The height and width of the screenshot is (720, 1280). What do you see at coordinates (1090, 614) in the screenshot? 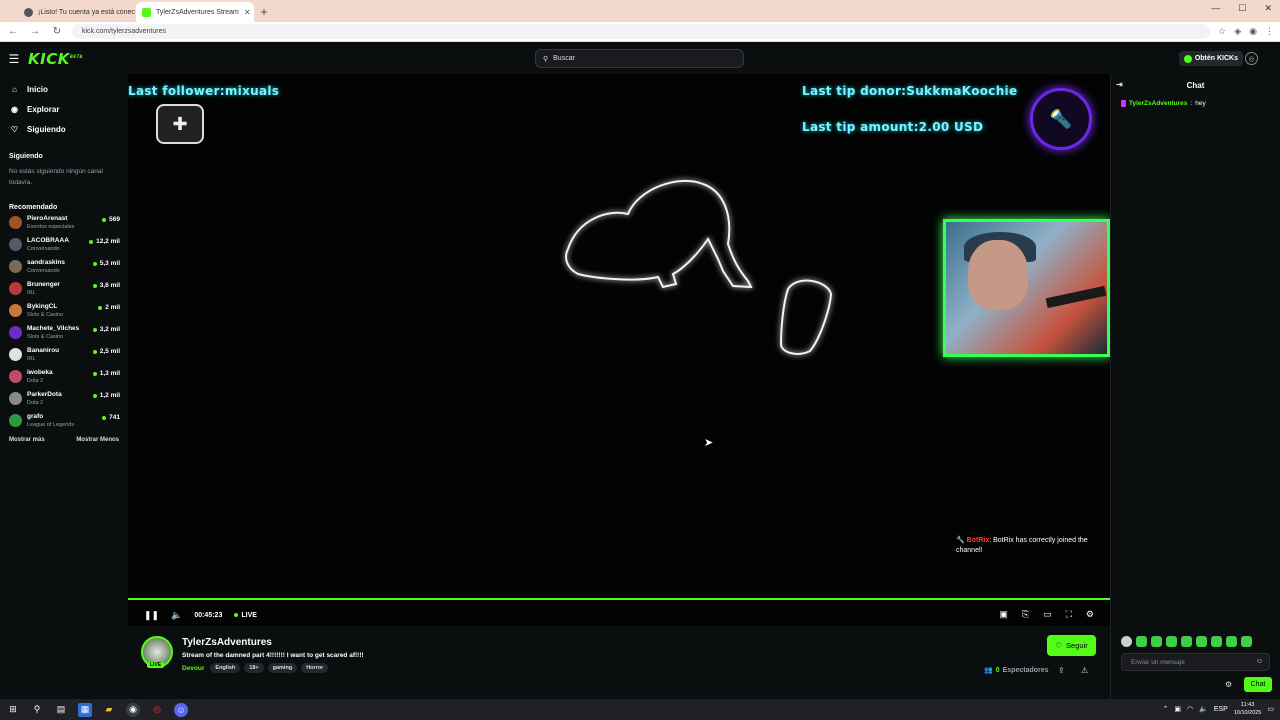
I see `settings-gear-icon: ⚙` at bounding box center [1090, 614].